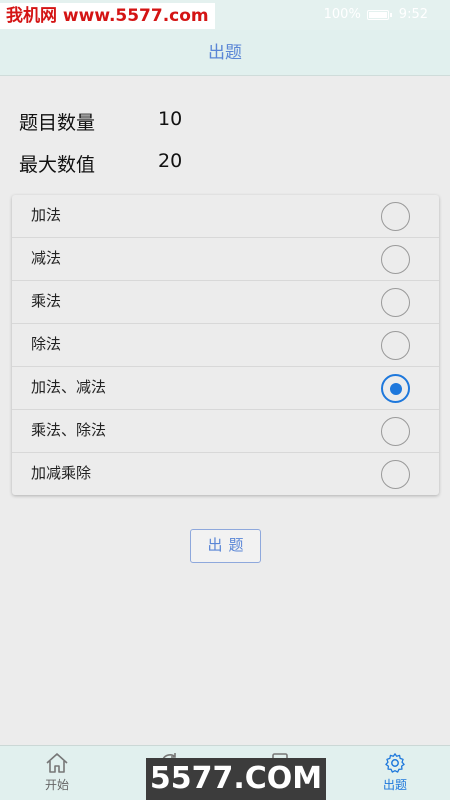 This screenshot has height=800, width=450. What do you see at coordinates (342, 14) in the screenshot?
I see `battery-percent: 100%` at bounding box center [342, 14].